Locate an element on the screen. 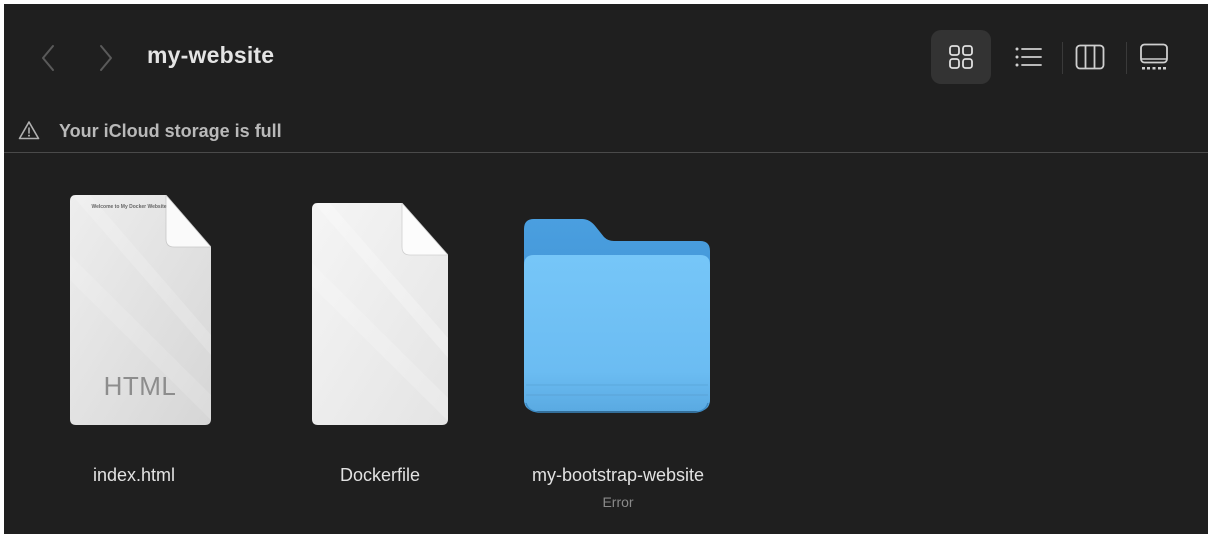 This screenshot has width=1208, height=534. forward-button is located at coordinates (106, 58).